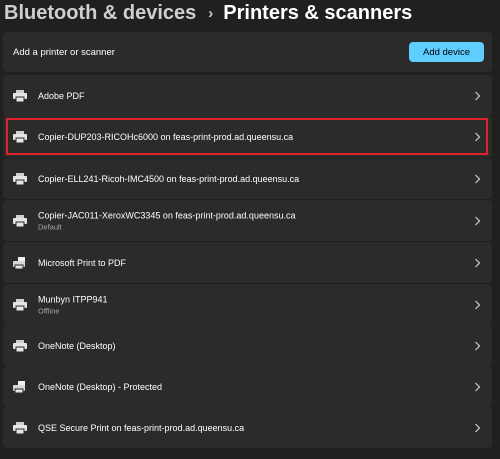 Image resolution: width=500 pixels, height=459 pixels. What do you see at coordinates (100, 13) in the screenshot?
I see `breadcrumb-parent-link: Bluetooth & devices` at bounding box center [100, 13].